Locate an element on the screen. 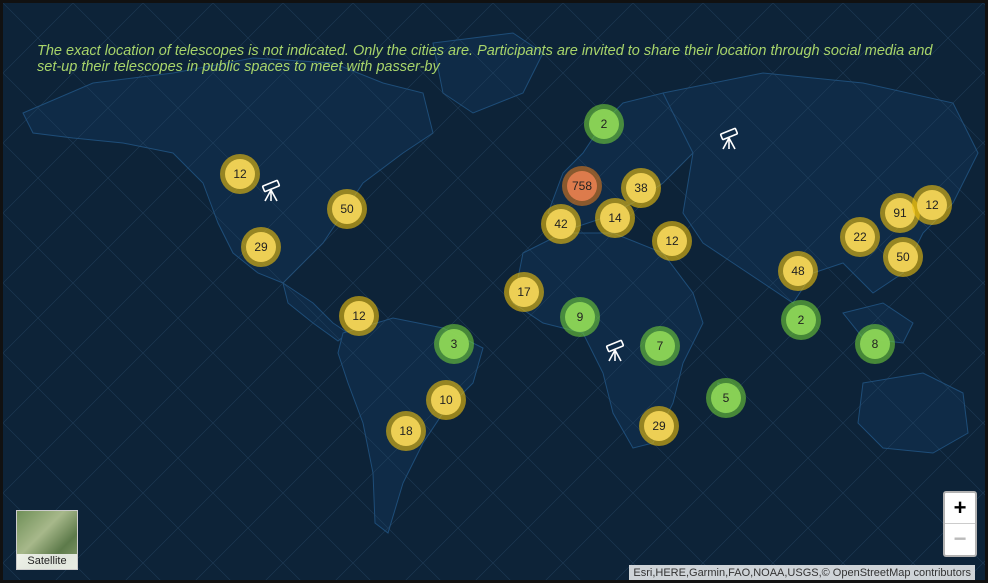  cluster-marker: 22 is located at coordinates (860, 237).